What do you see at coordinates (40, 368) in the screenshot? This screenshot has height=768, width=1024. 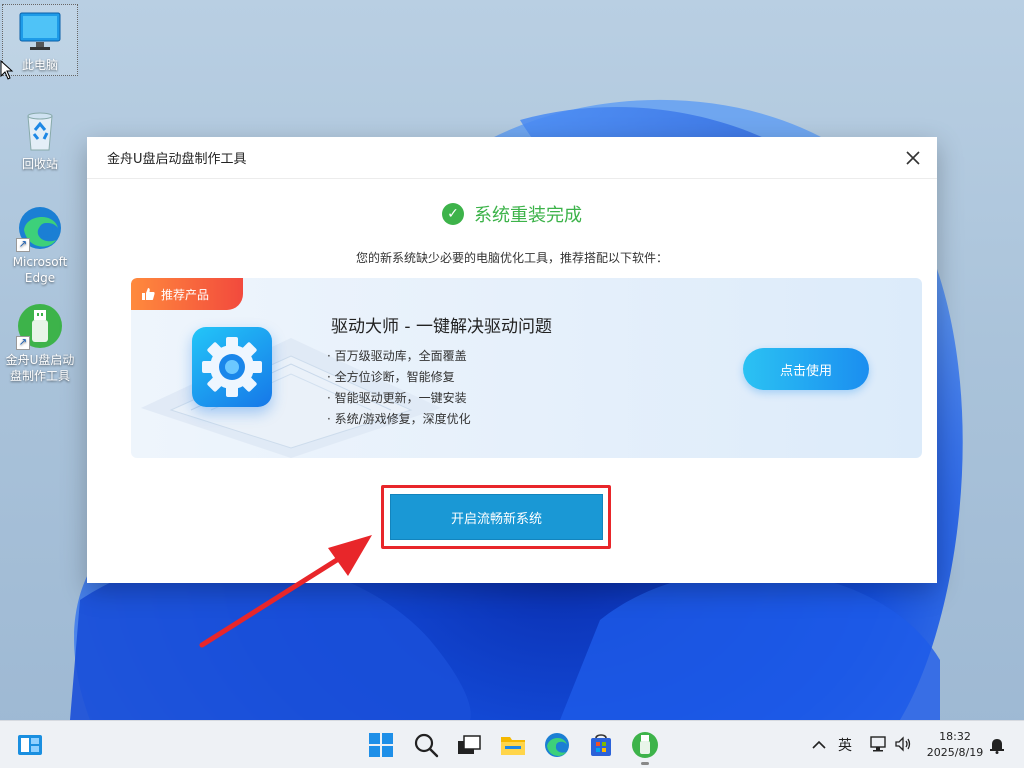 I see `desktop-icon-label: 金舟U盘启动盘制作工具` at bounding box center [40, 368].